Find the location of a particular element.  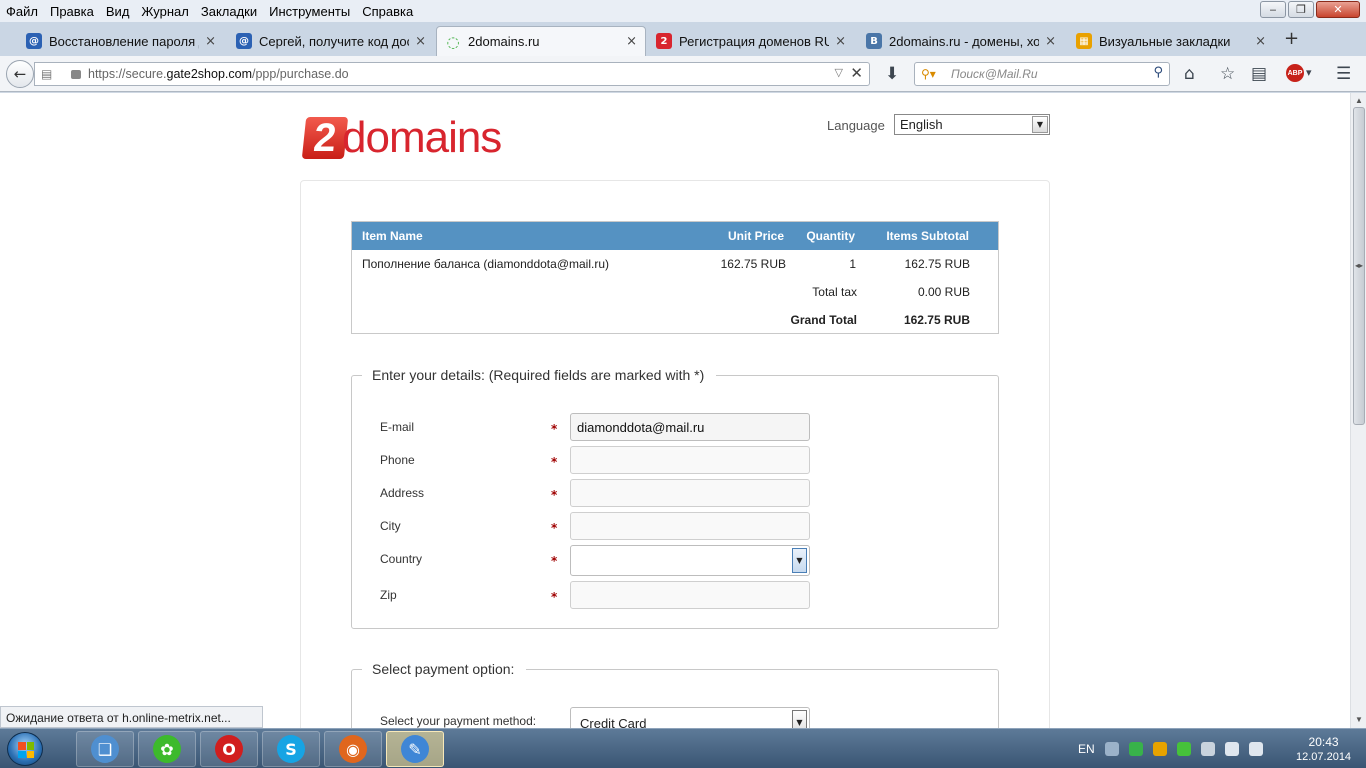

bookmark-star-icon: ☆ is located at coordinates (1227, 74).